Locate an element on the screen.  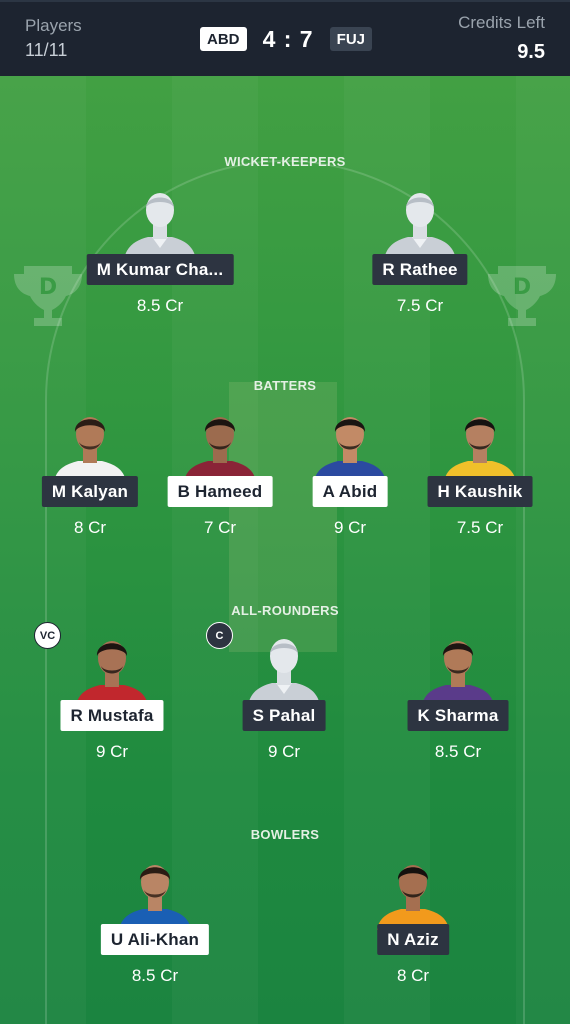
credits-left: Credits Left 9.5 is located at coordinates (501, 38).